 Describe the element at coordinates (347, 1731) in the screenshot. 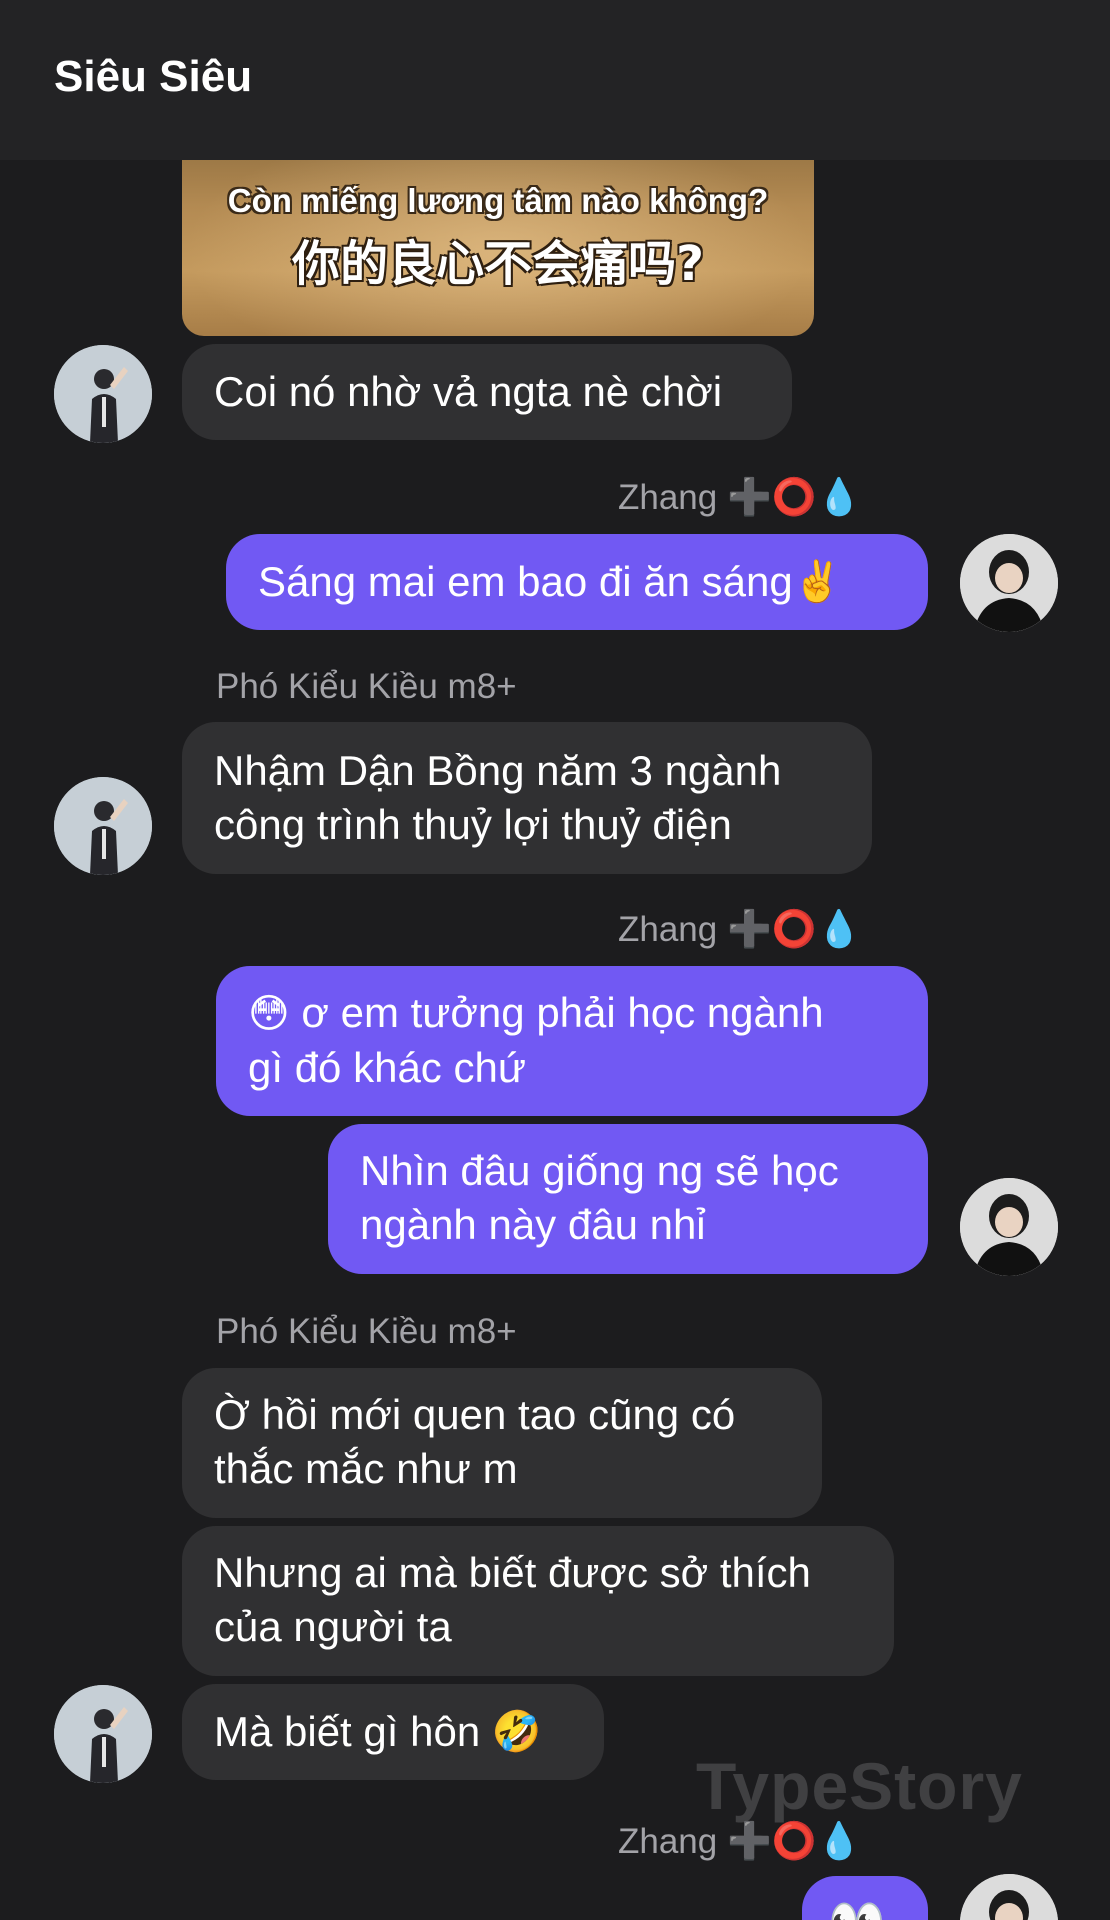

I see `message-text: Mà biết gì hôn` at that location.